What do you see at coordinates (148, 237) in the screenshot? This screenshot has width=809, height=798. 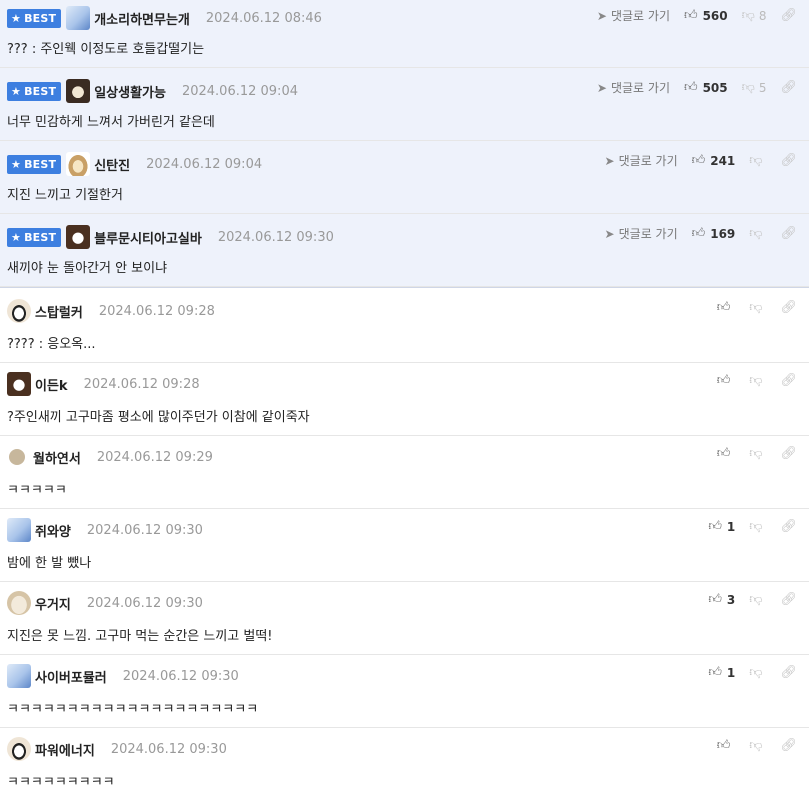 I see `nickname: 블루문시티아고실바` at bounding box center [148, 237].